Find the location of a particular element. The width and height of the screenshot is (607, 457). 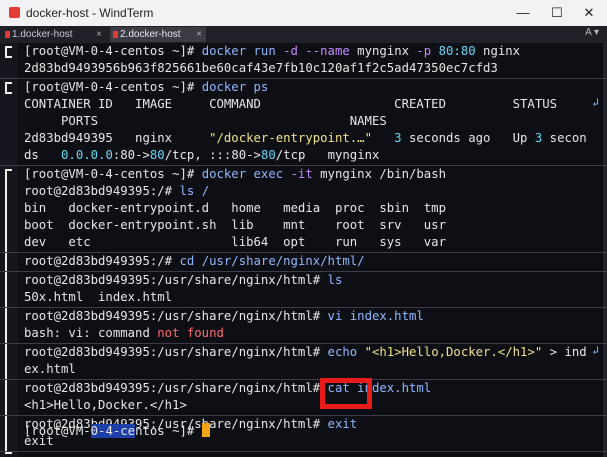

text-cursor is located at coordinates (205, 430).